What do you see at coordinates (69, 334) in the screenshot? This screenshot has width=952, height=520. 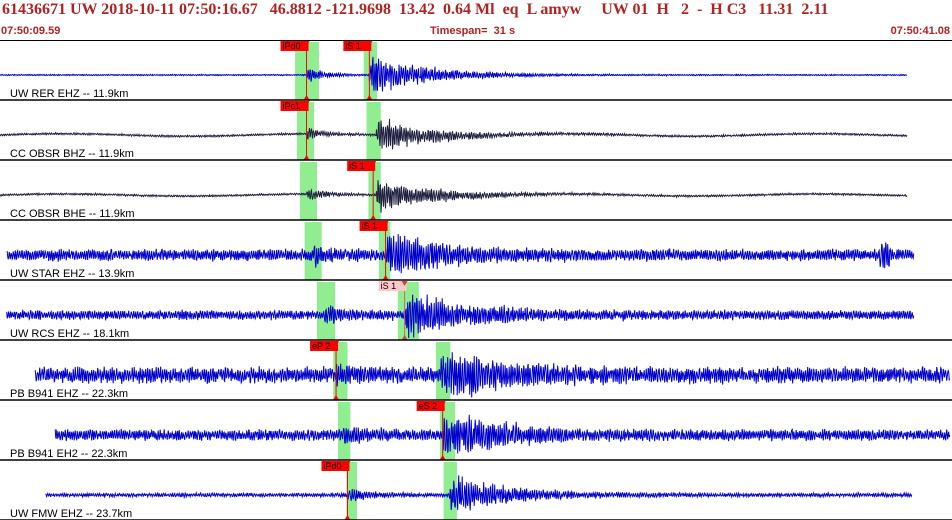 I see `channel-label: UW RCS EHZ -- 18.1km` at bounding box center [69, 334].